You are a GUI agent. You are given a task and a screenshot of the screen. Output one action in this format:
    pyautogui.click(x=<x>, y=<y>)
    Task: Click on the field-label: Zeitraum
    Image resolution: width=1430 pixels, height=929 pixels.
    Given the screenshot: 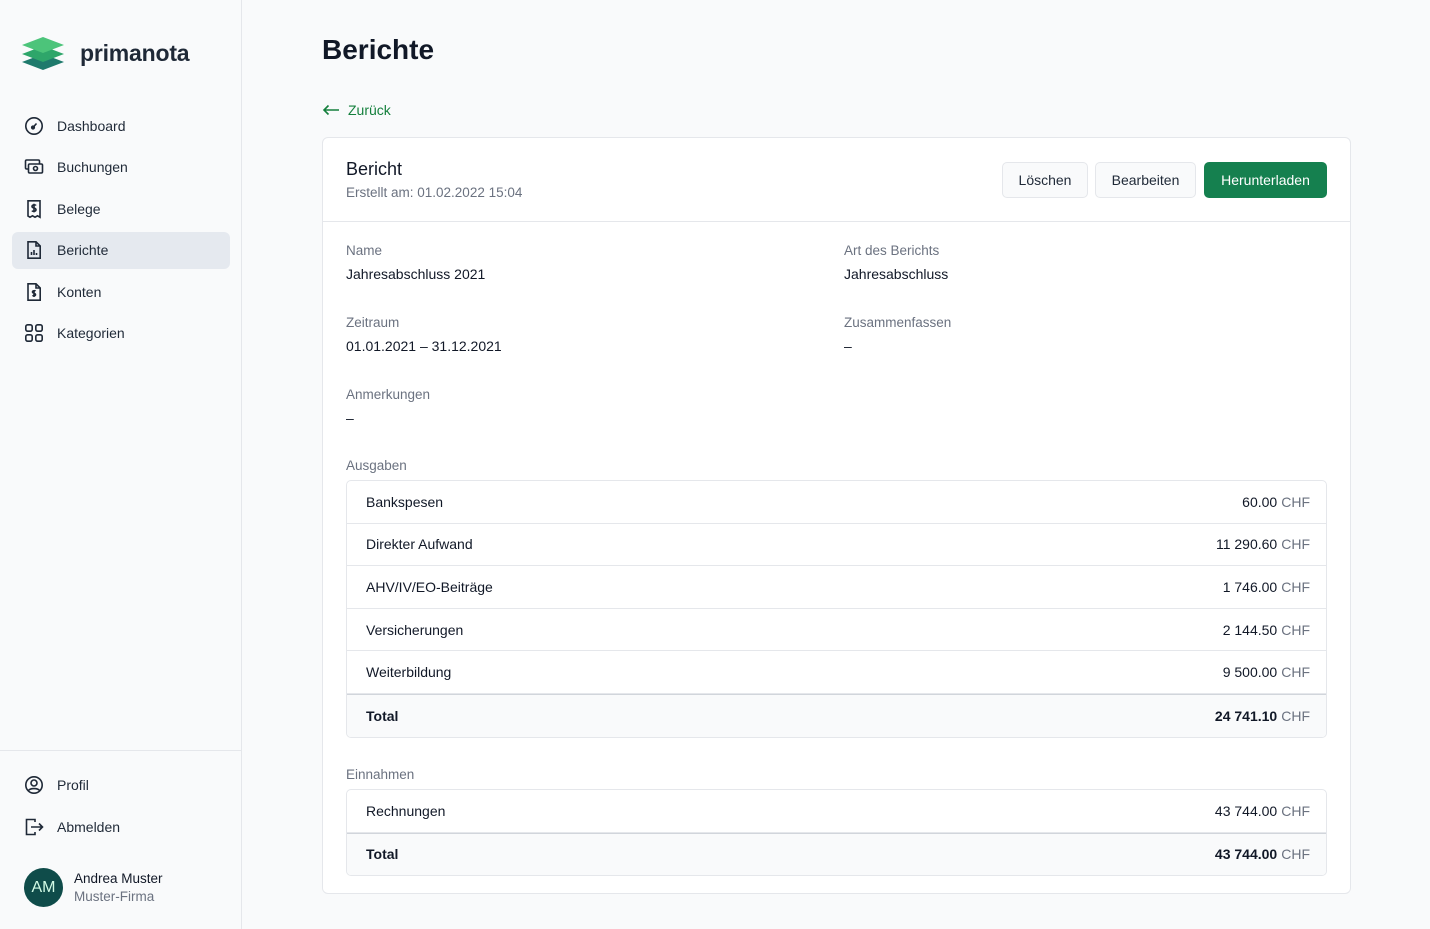 What is the action you would take?
    pyautogui.click(x=373, y=322)
    